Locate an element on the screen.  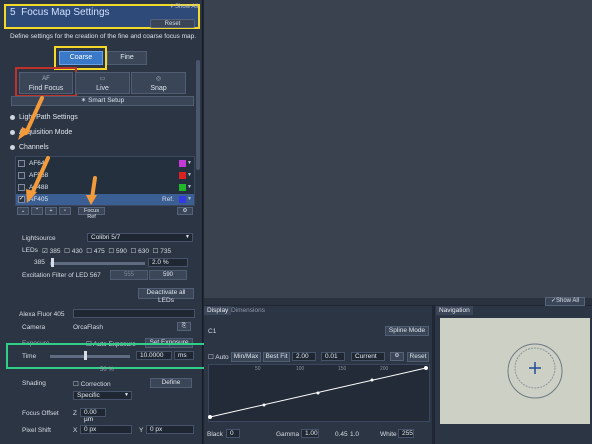
white-label: White is located at coordinates (388, 434).